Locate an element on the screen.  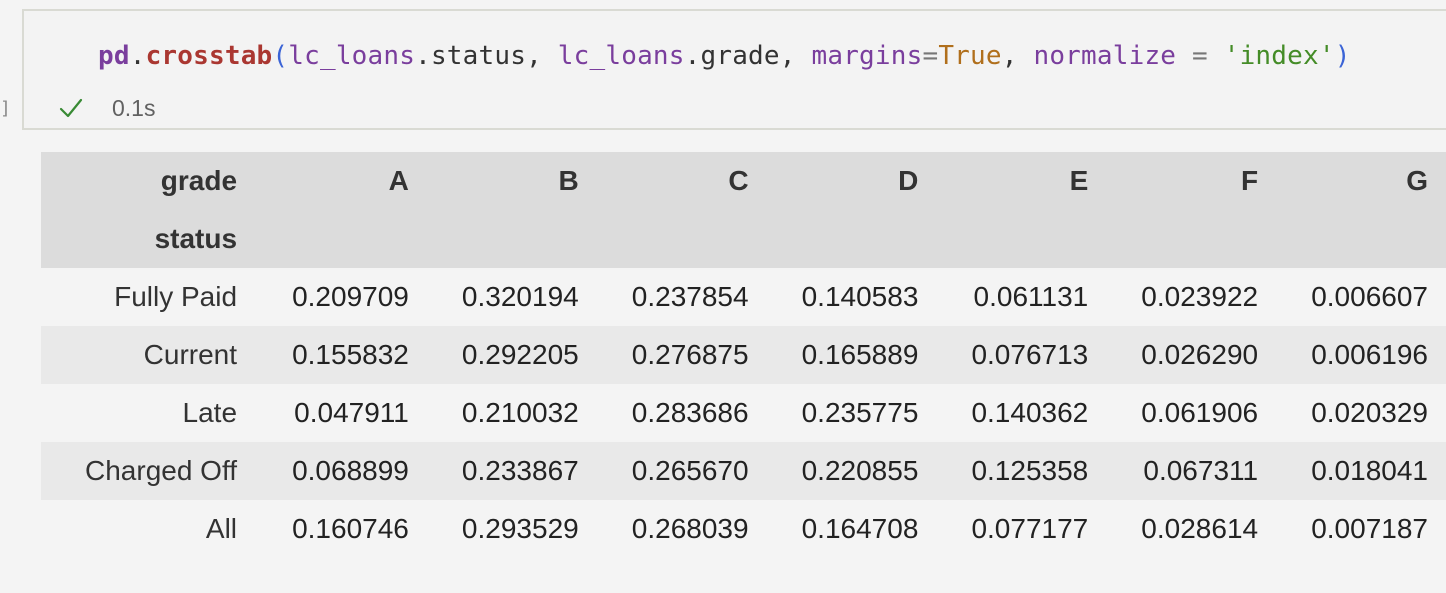
column-header: C is located at coordinates (738, 180).